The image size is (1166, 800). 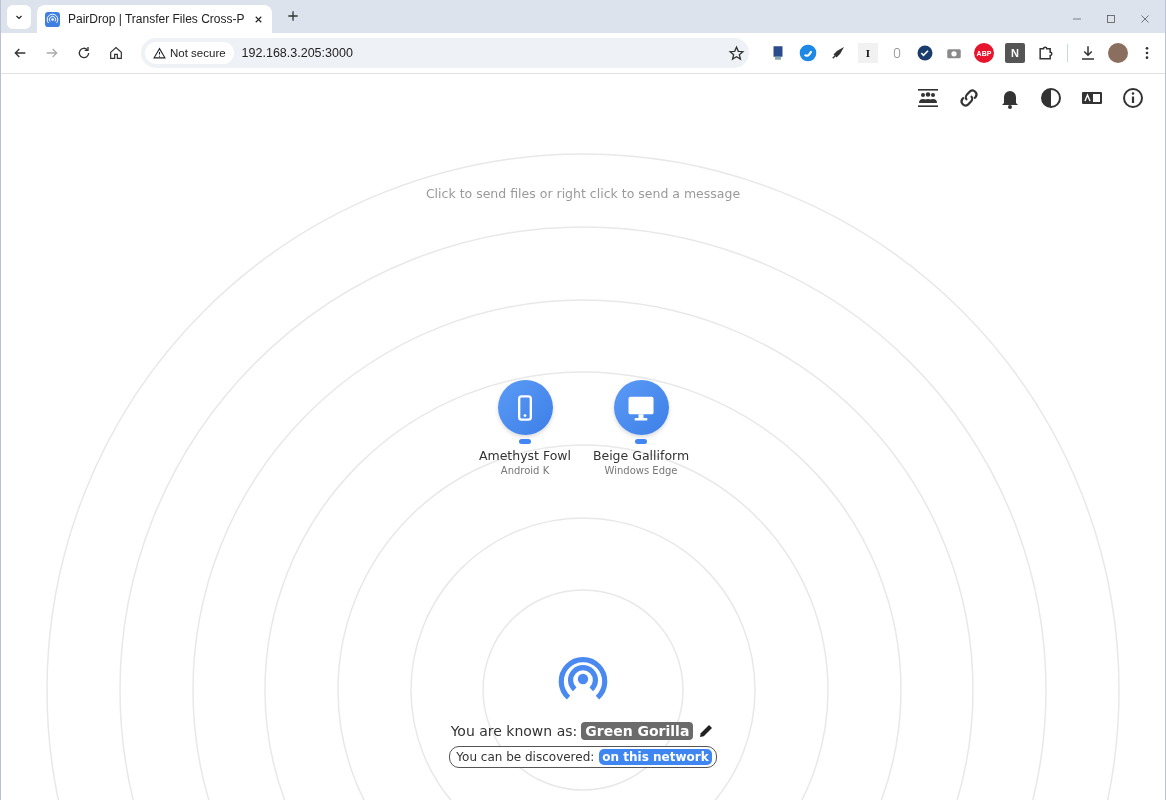 What do you see at coordinates (1051, 98) in the screenshot?
I see `contrast-icon` at bounding box center [1051, 98].